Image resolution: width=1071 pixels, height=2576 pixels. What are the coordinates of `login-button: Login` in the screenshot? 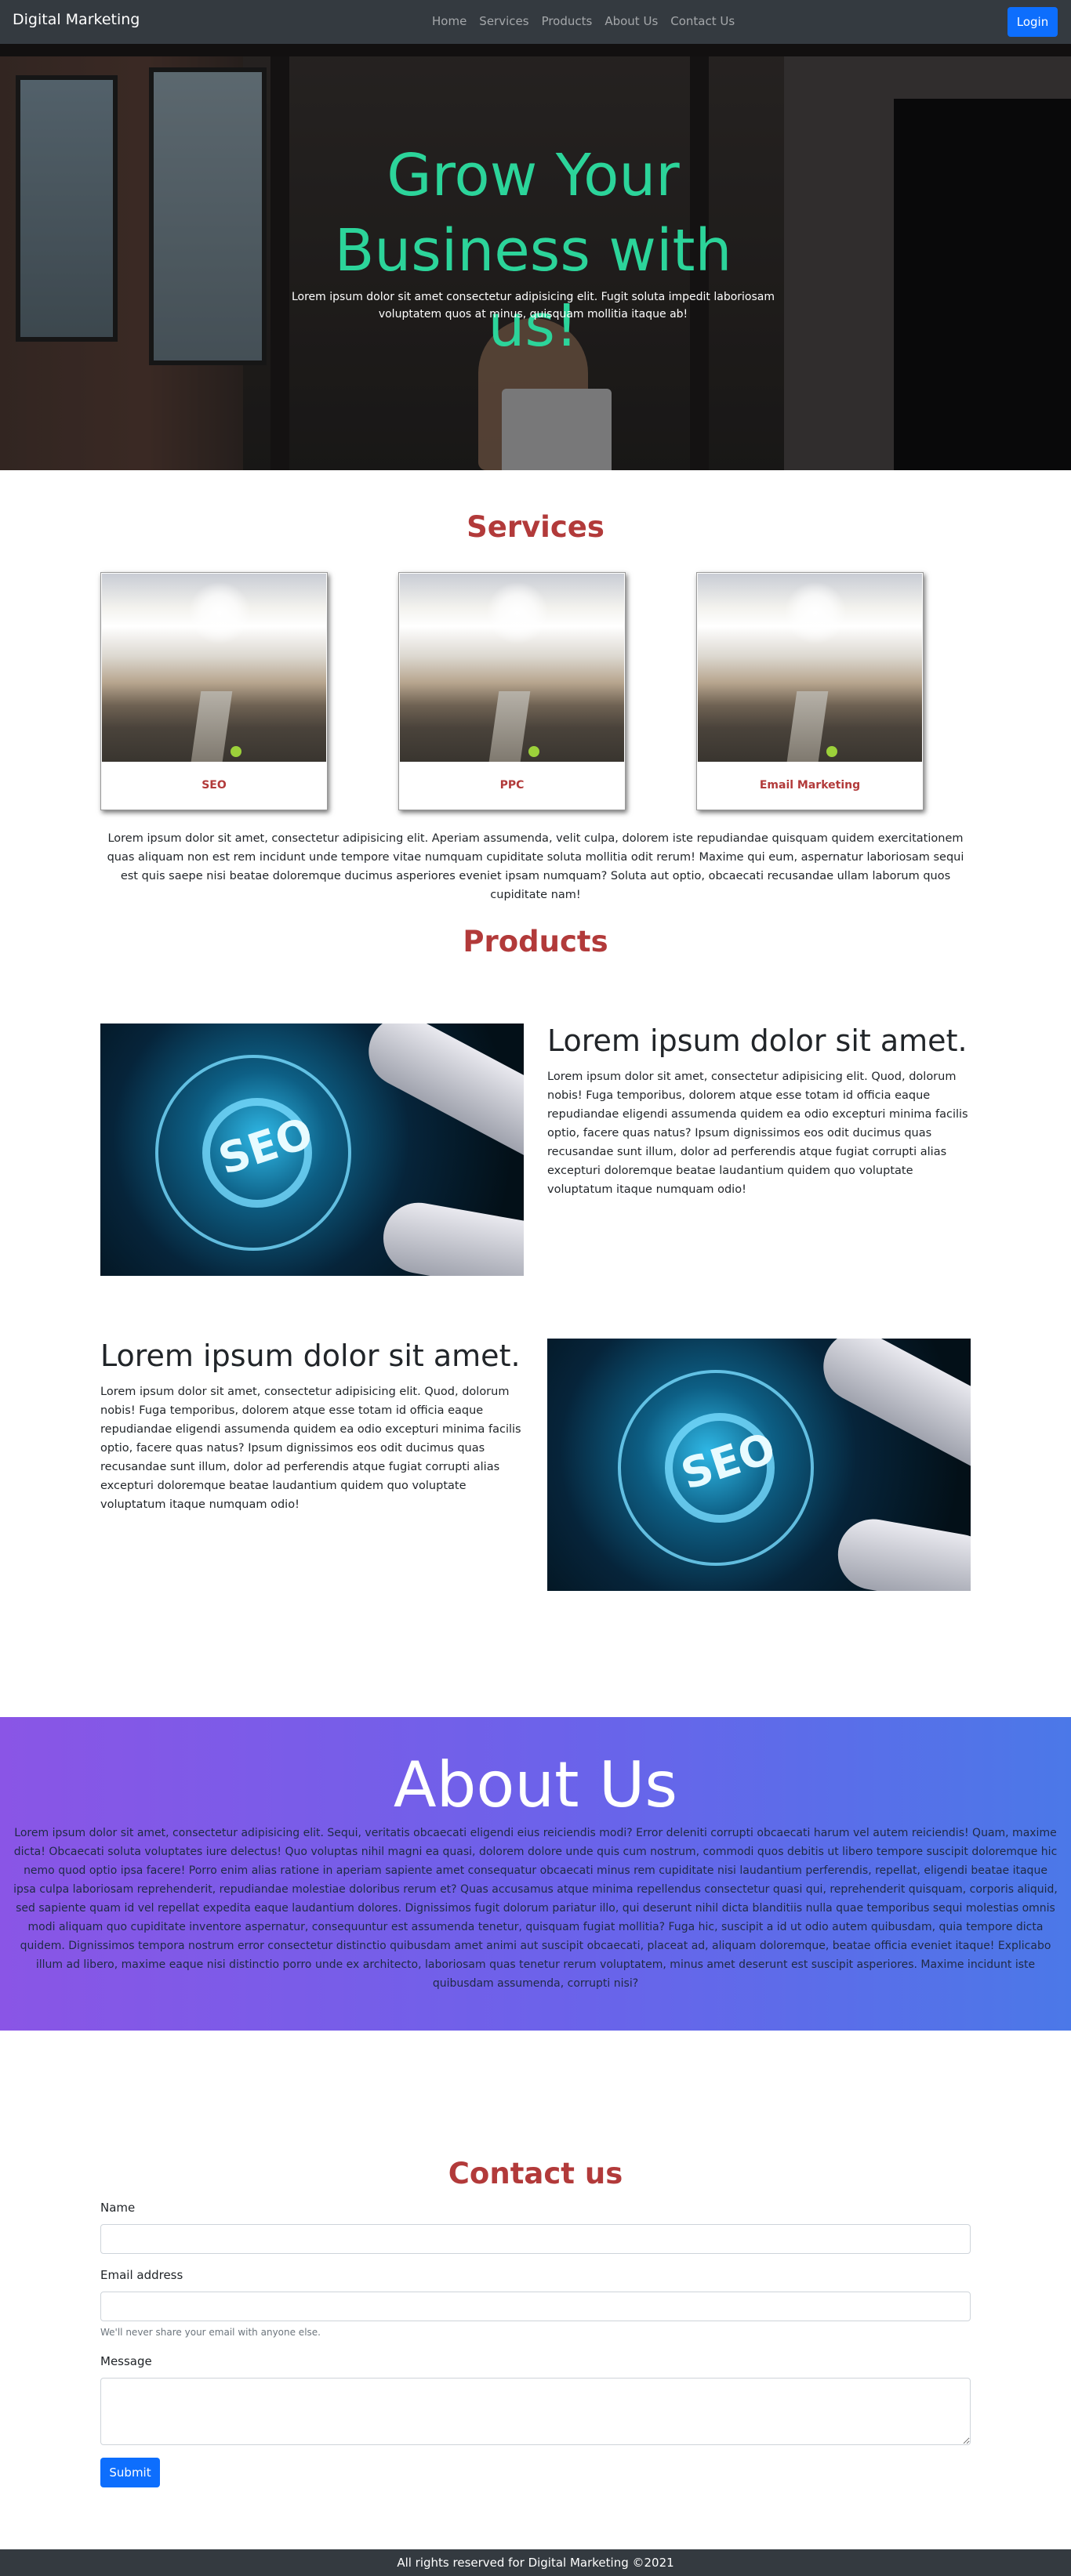 It's located at (1032, 22).